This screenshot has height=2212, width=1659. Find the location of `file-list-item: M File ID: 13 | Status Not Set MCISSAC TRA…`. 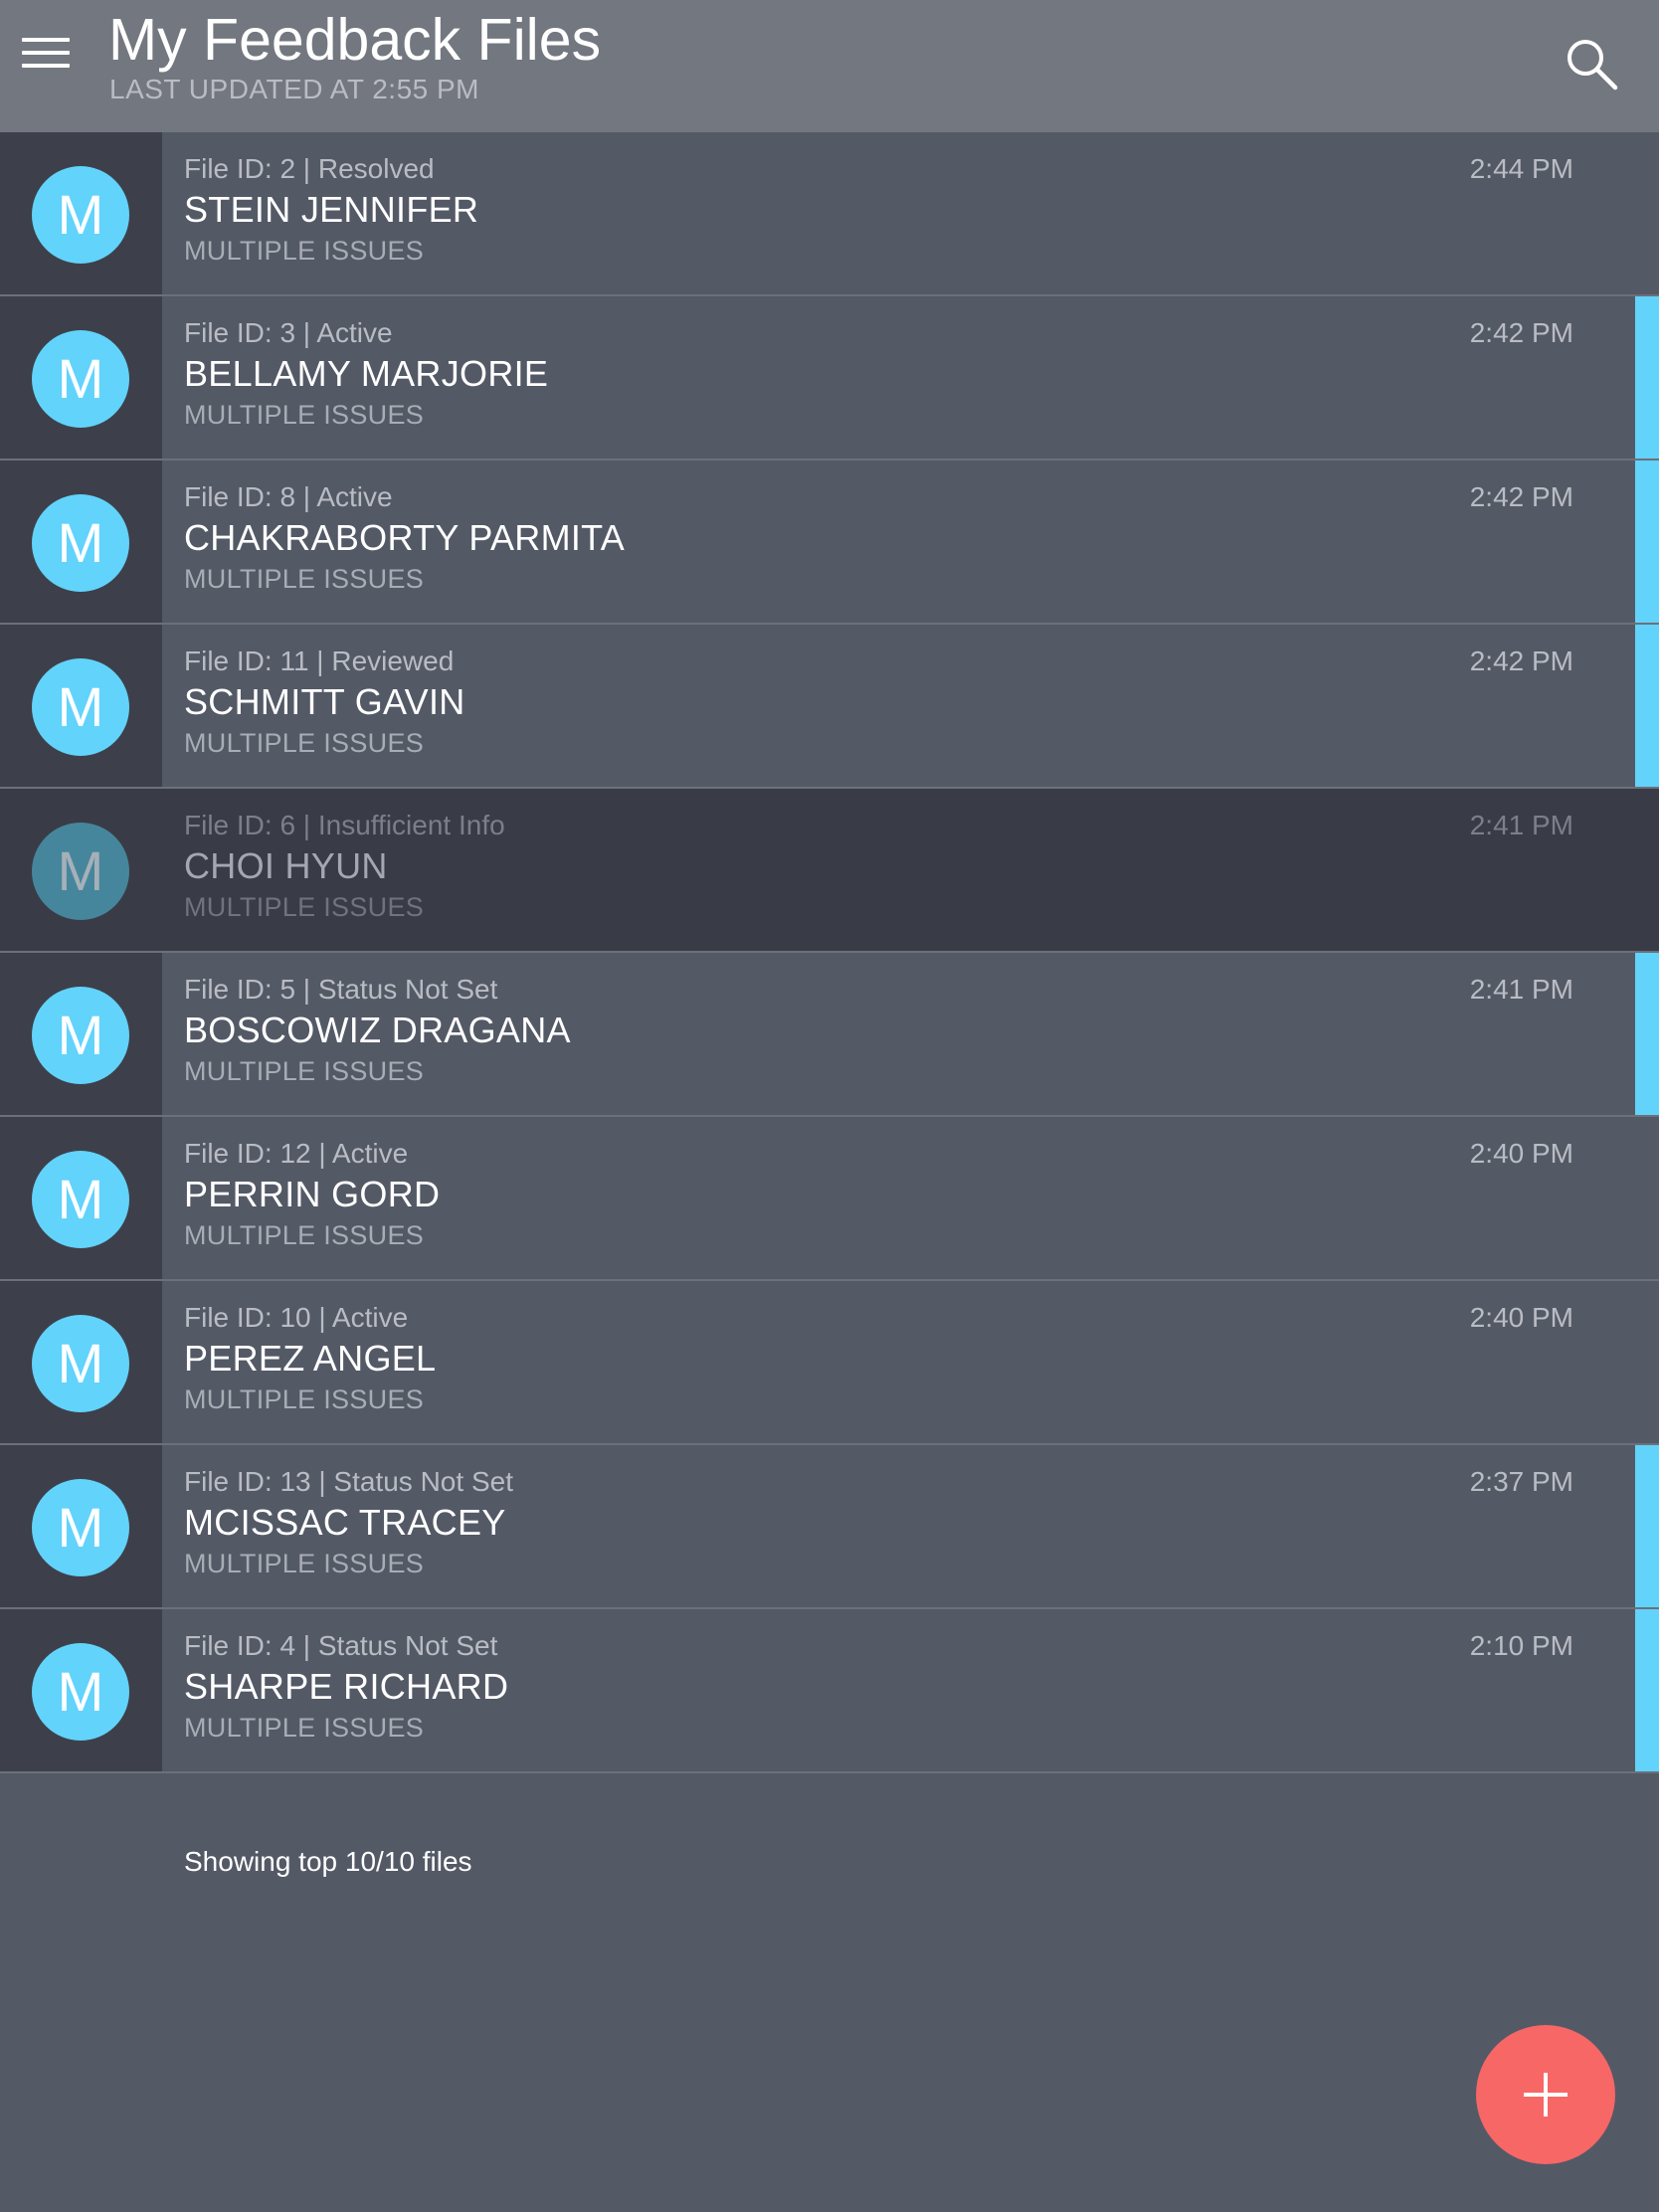

file-list-item: M File ID: 13 | Status Not Set MCISSAC TRA… is located at coordinates (829, 1527).